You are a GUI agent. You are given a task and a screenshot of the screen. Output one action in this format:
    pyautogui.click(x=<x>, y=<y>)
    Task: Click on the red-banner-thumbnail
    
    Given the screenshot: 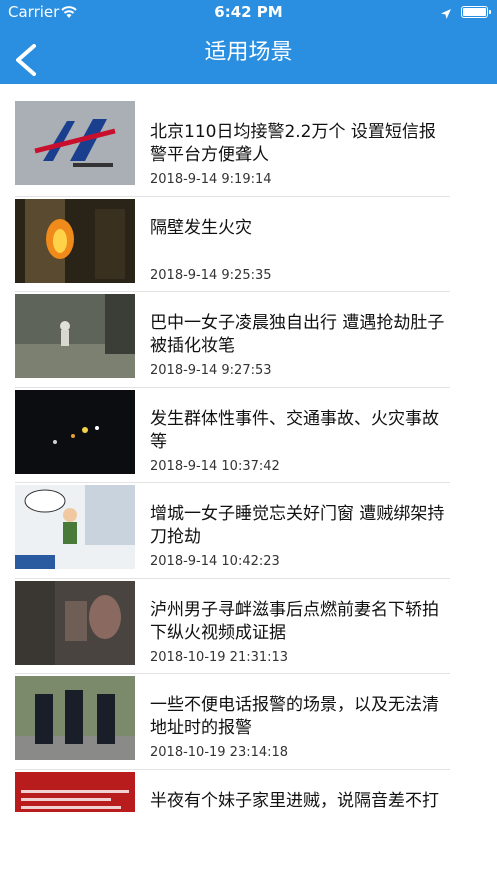 What is the action you would take?
    pyautogui.click(x=75, y=791)
    